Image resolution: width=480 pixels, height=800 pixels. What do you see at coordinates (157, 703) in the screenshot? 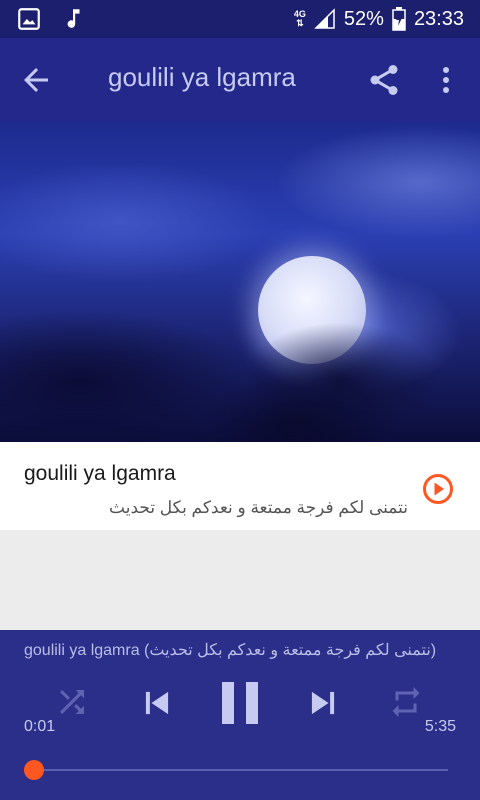
I see `skip-previous-icon` at bounding box center [157, 703].